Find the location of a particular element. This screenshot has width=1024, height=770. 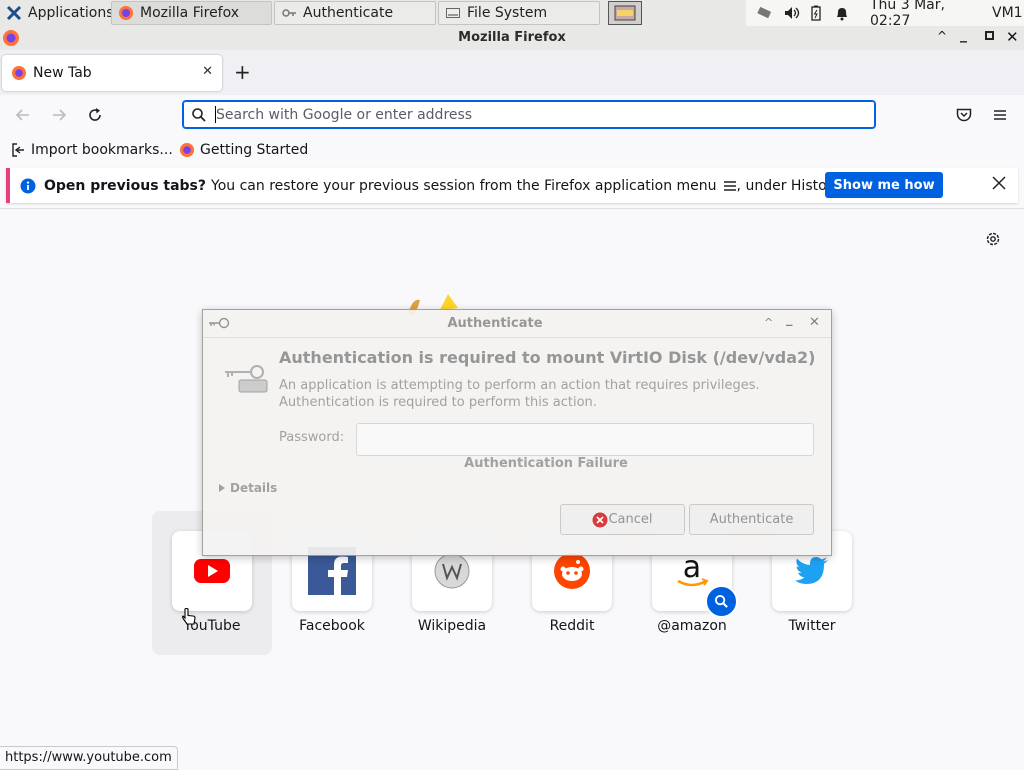

info-icon is located at coordinates (28, 185).